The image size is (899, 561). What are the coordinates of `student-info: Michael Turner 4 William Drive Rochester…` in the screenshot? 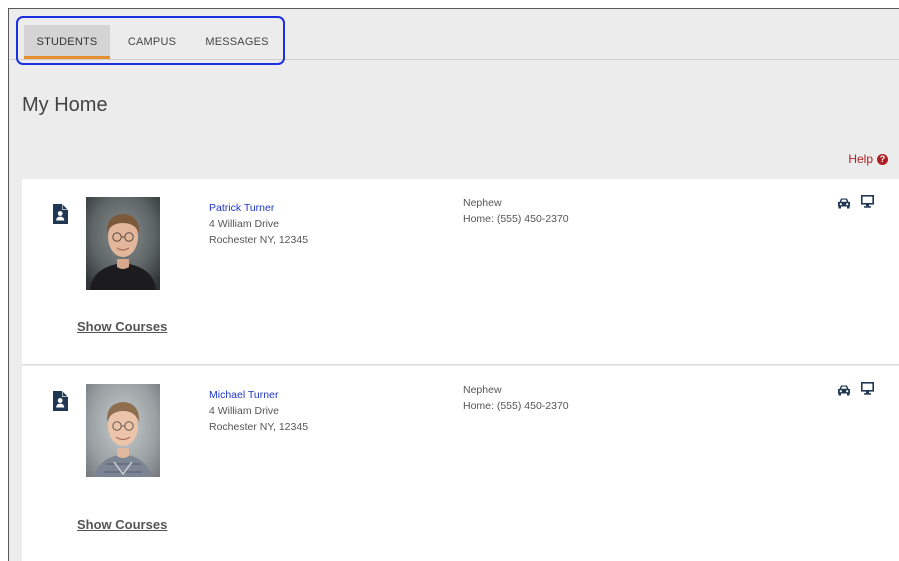 It's located at (258, 411).